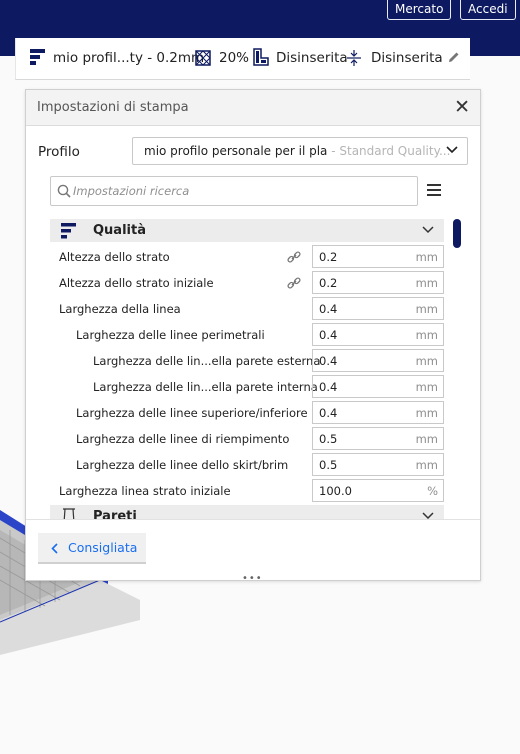 This screenshot has width=520, height=754. I want to click on close-icon: ✕, so click(462, 107).